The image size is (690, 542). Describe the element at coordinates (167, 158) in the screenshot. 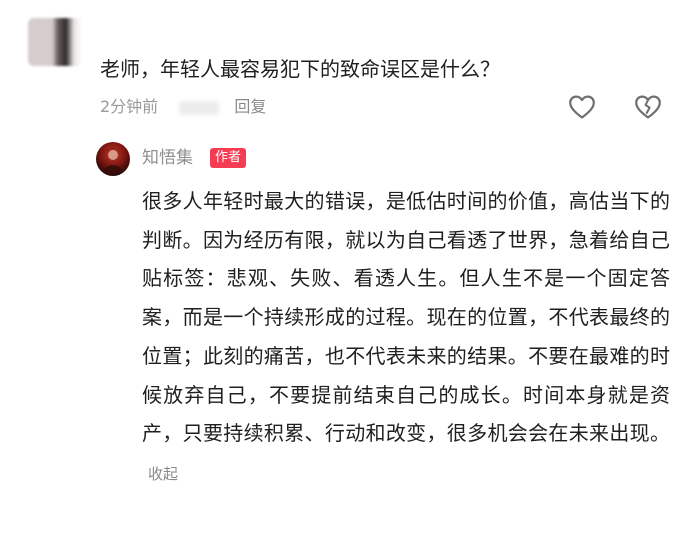

I see `author-name: 知悟集` at that location.